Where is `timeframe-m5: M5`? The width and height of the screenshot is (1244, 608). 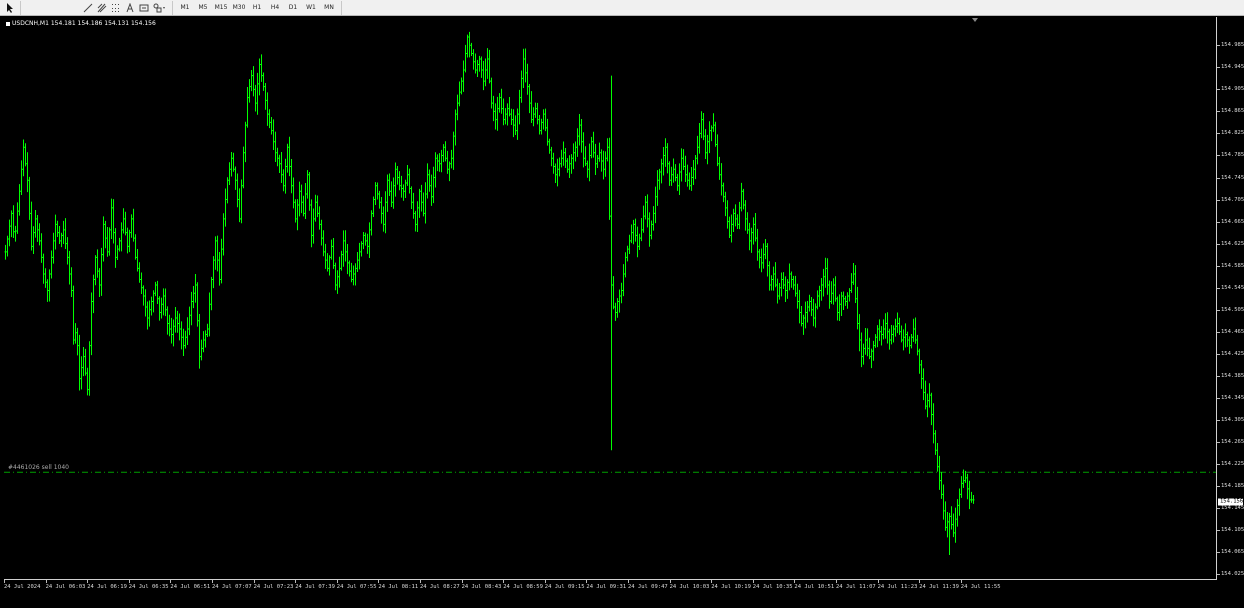
timeframe-m5: M5 is located at coordinates (203, 8).